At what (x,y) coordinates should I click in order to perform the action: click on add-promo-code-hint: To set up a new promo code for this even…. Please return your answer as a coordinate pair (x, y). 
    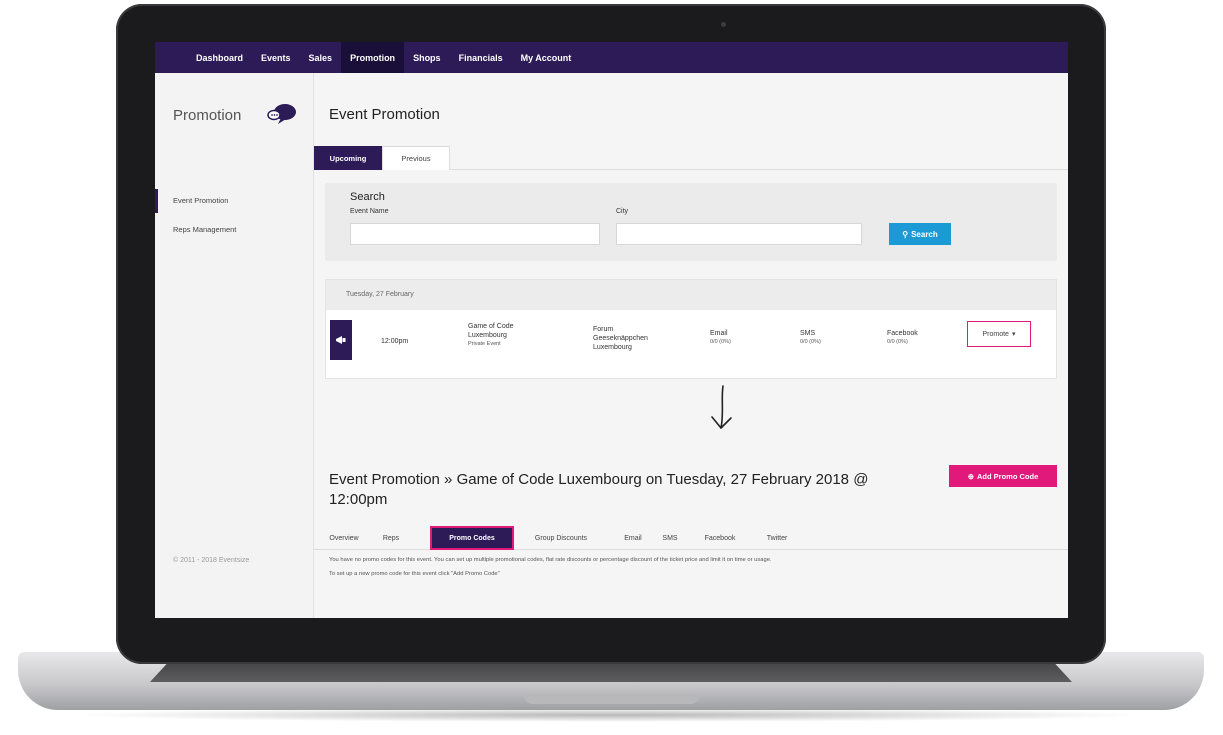
    Looking at the image, I should click on (414, 574).